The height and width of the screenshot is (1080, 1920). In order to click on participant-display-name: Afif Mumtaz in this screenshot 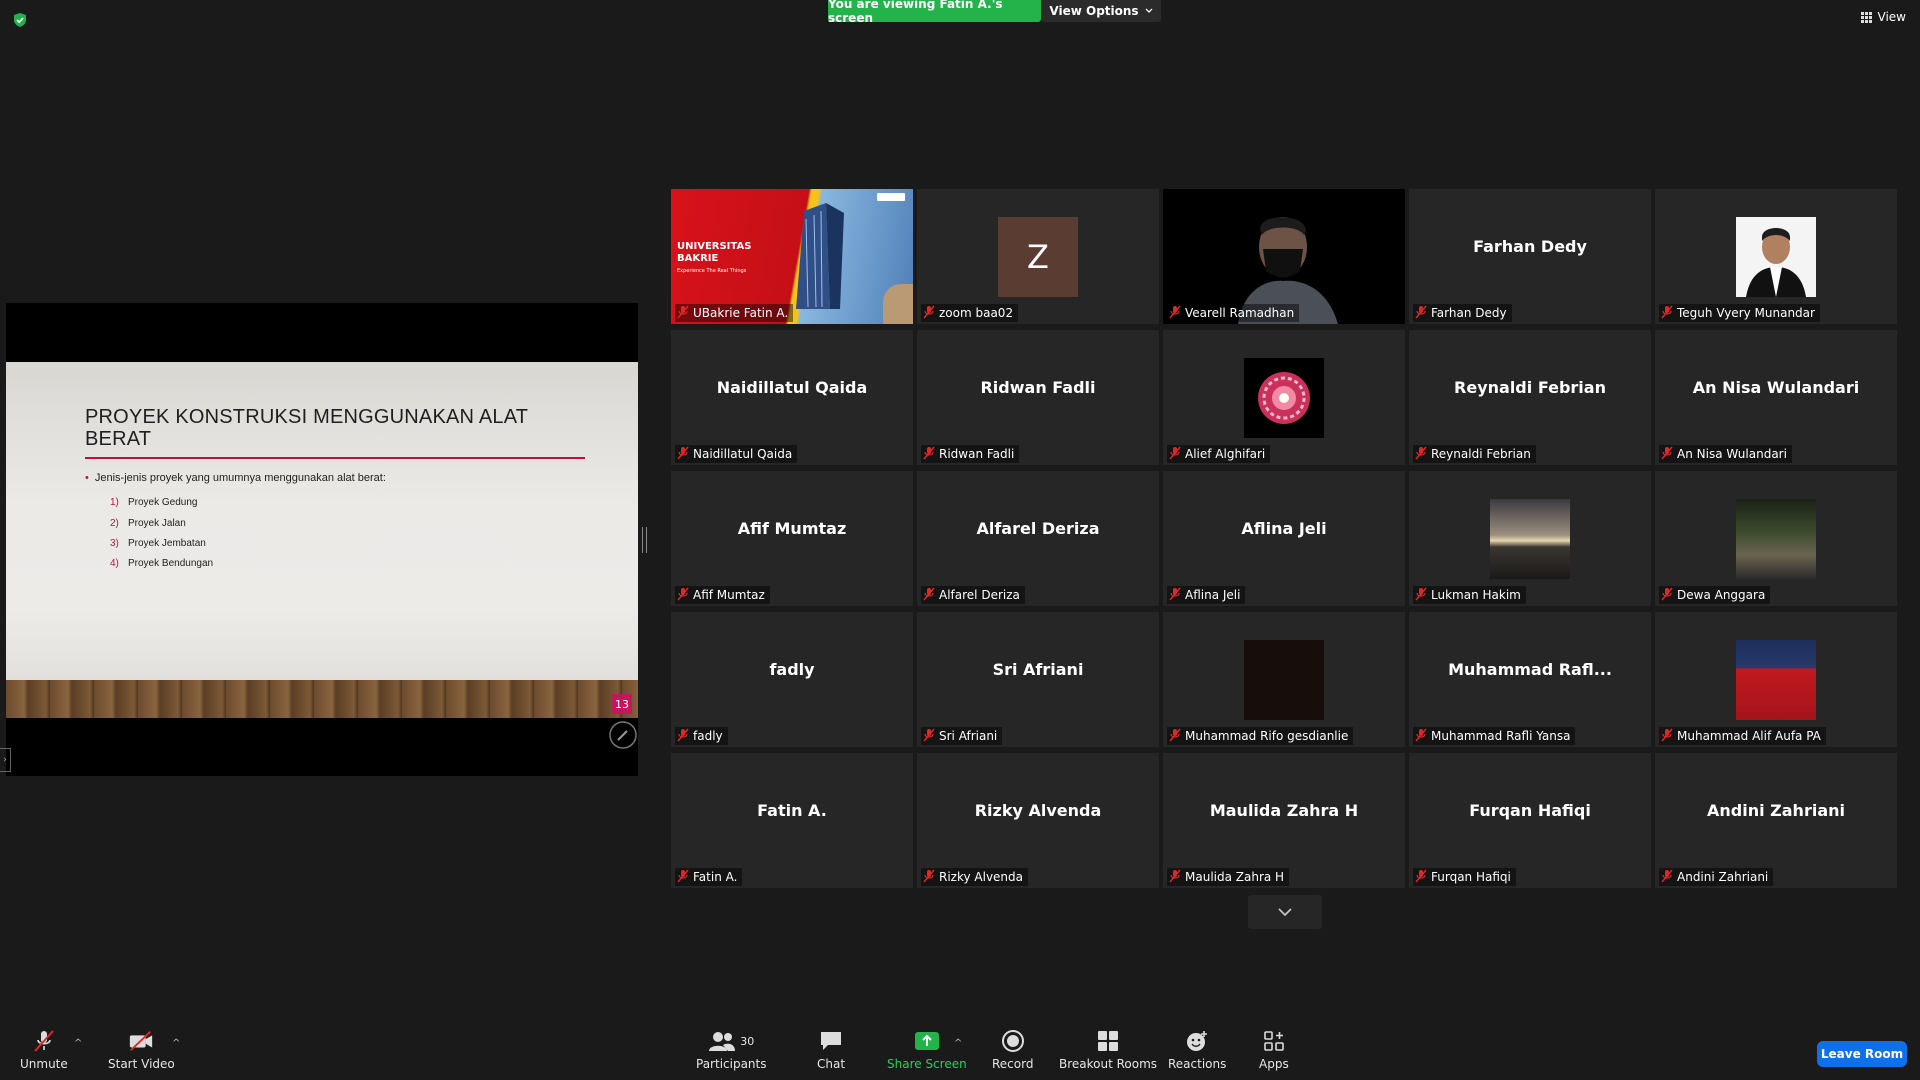, I will do `click(792, 528)`.